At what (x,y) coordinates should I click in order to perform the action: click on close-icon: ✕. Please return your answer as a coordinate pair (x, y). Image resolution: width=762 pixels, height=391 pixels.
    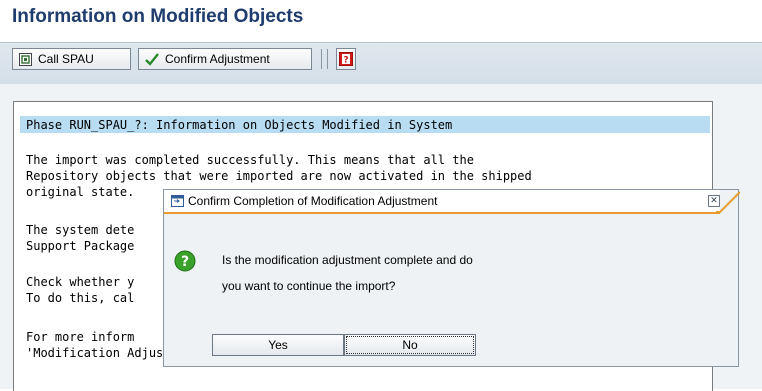
    Looking at the image, I should click on (714, 201).